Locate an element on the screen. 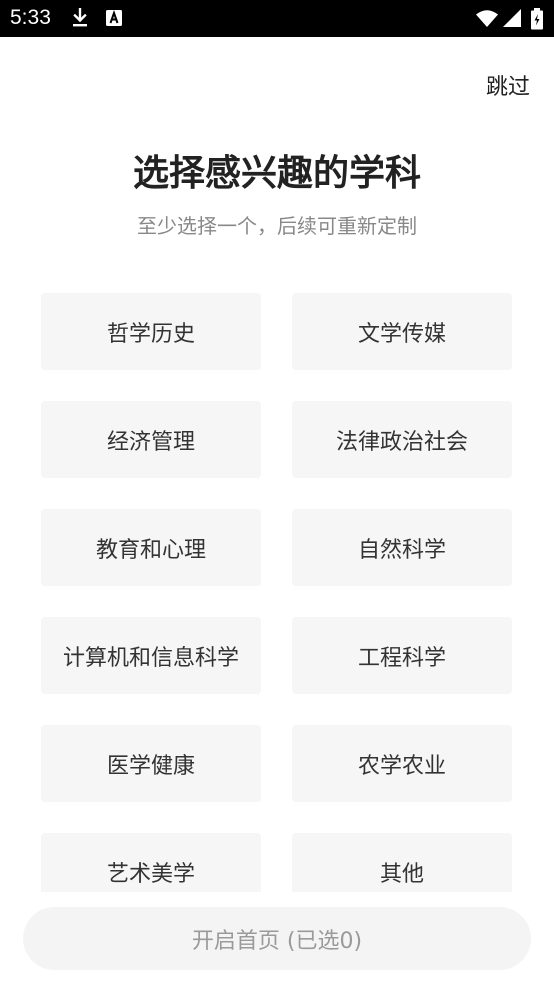 Image resolution: width=554 pixels, height=984 pixels. download-icon is located at coordinates (80, 18).